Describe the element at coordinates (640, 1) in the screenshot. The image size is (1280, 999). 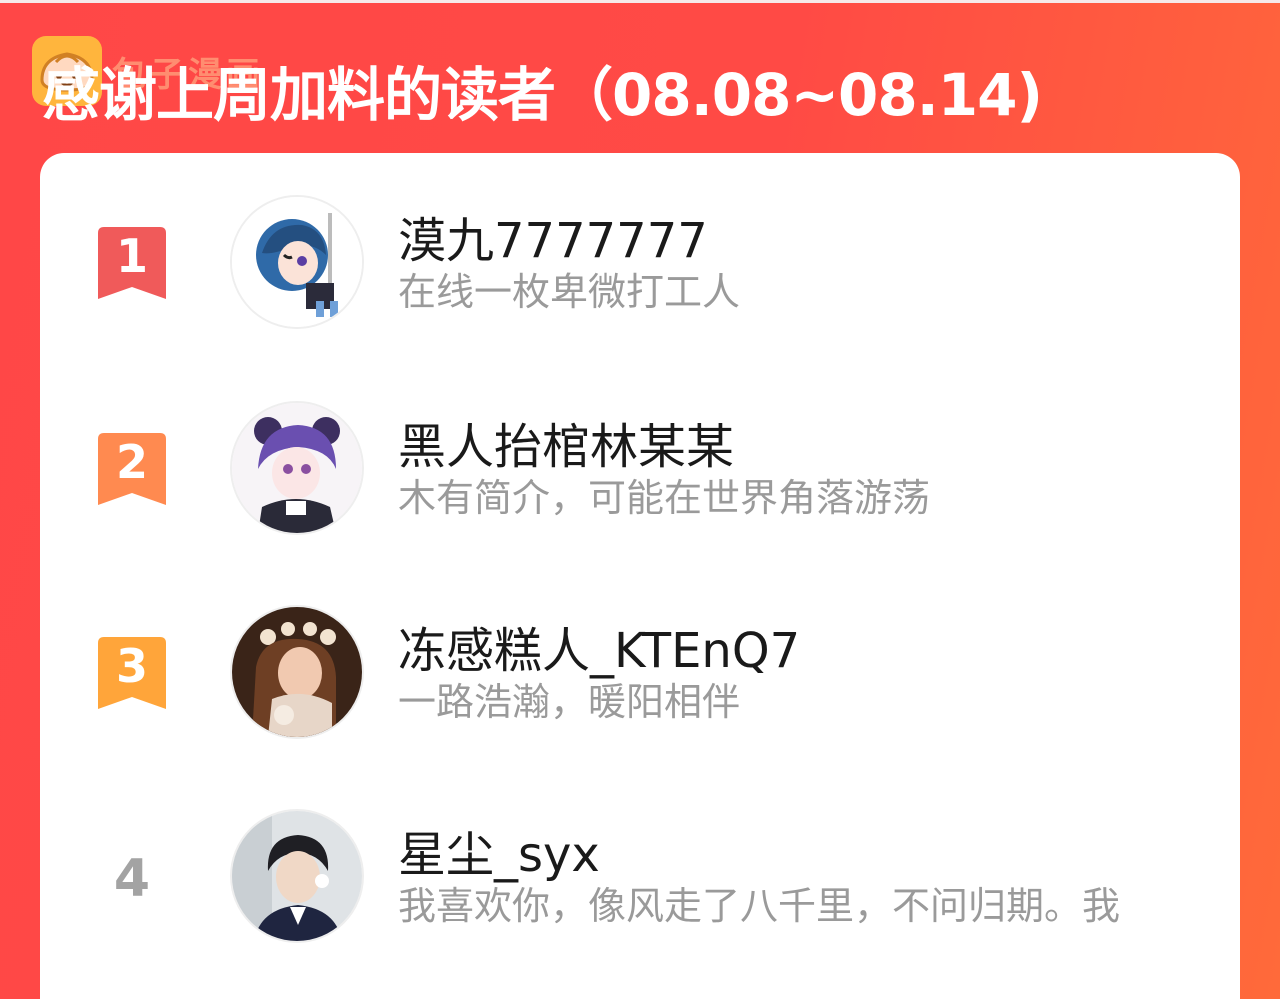
I see `top-edge` at that location.